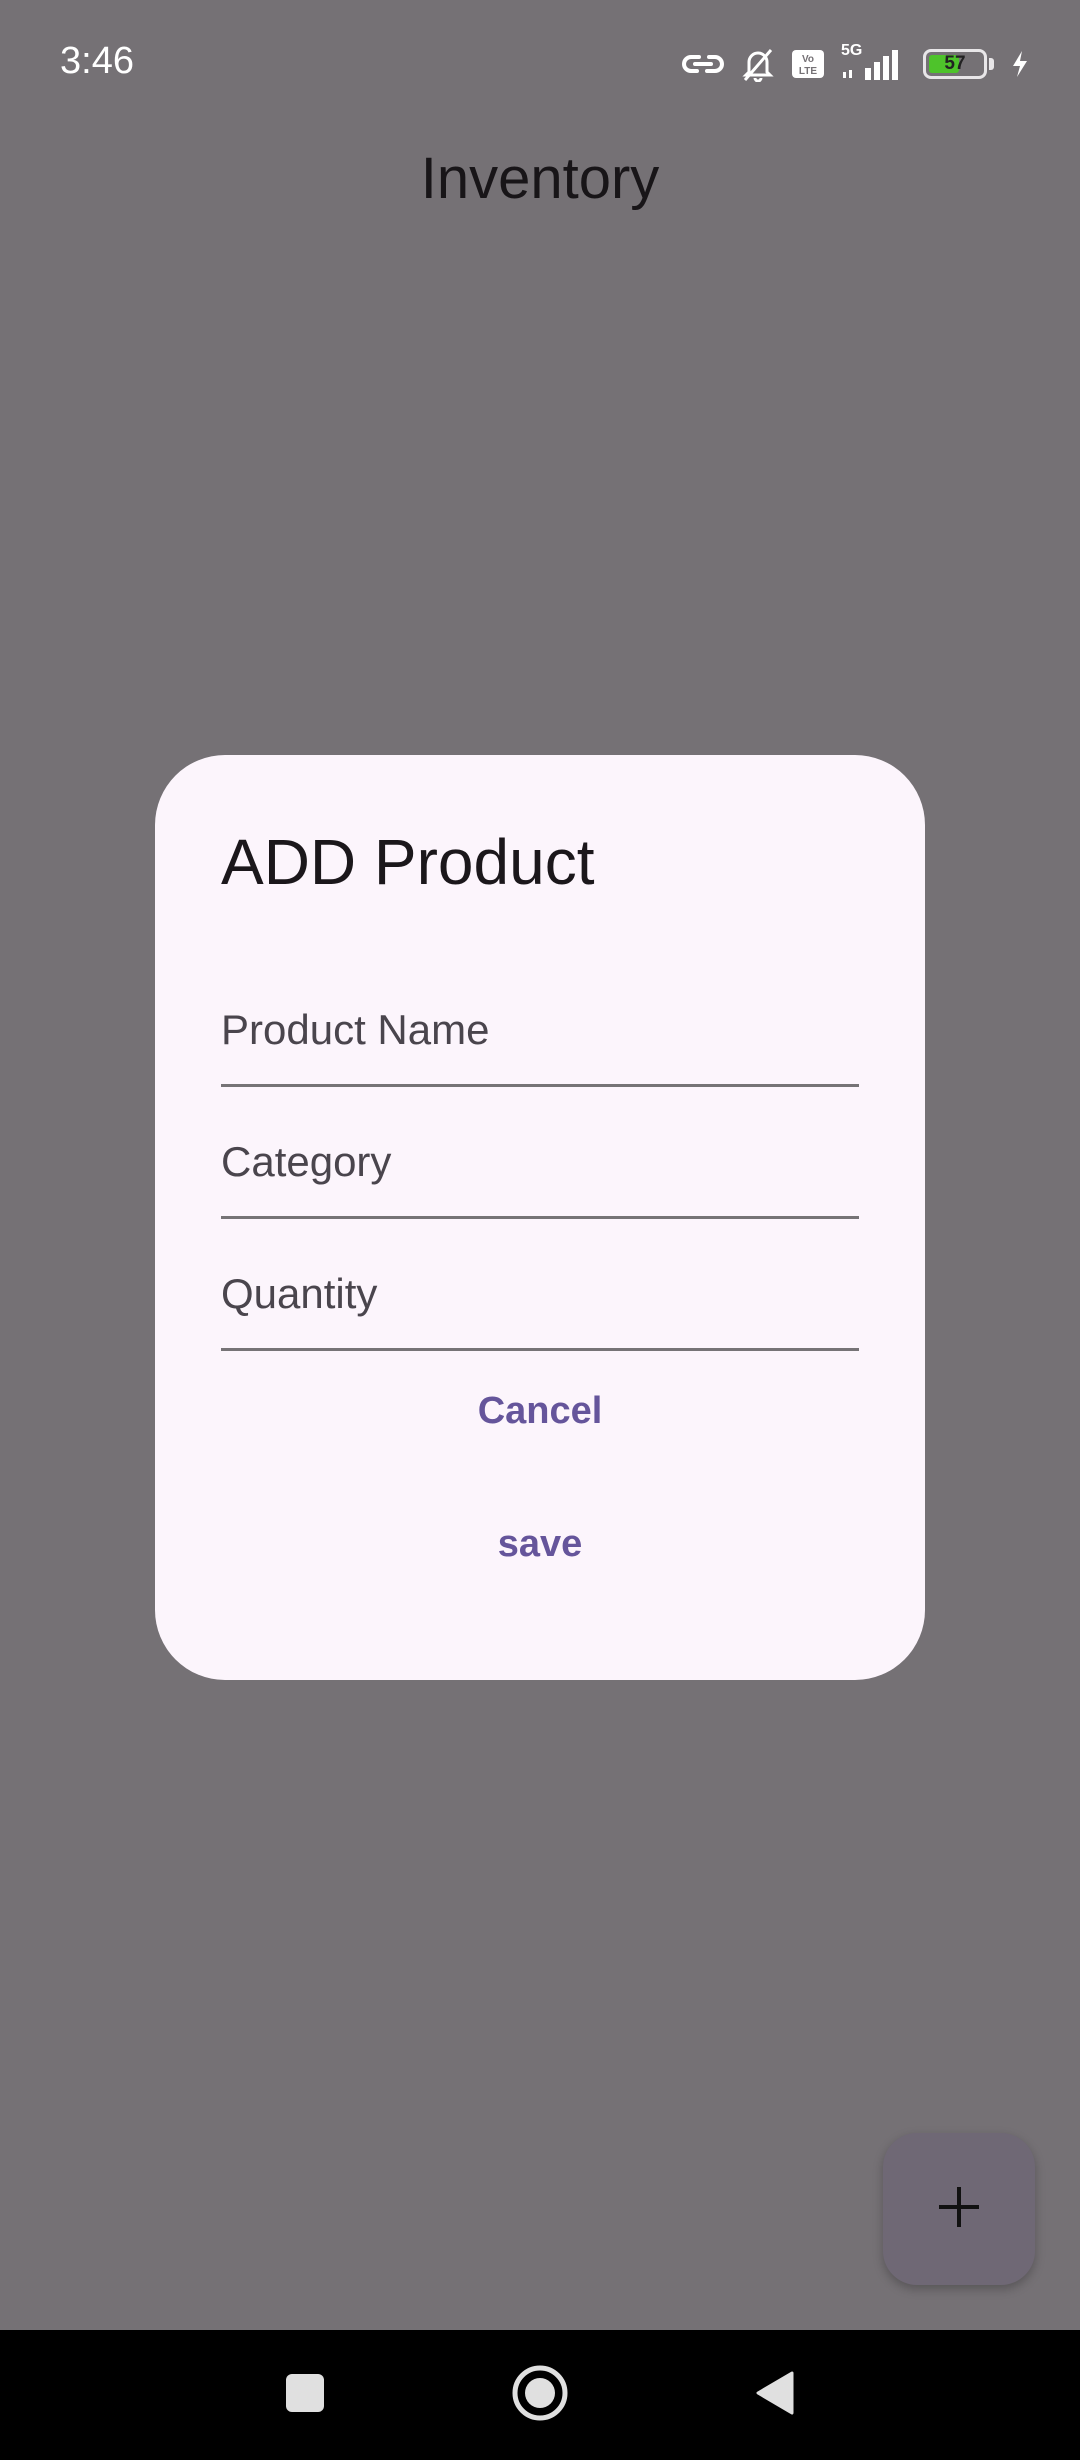 This screenshot has width=1080, height=2460. I want to click on volte-icon: Vo LTE, so click(808, 64).